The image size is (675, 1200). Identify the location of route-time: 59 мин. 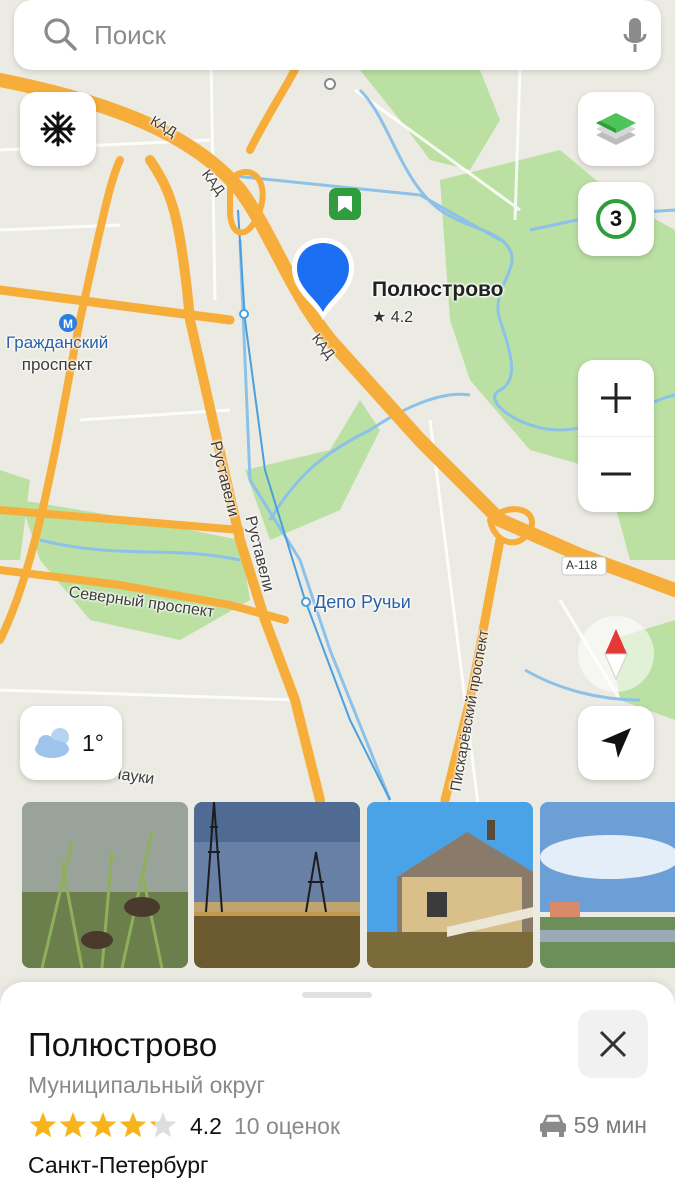
(610, 1125).